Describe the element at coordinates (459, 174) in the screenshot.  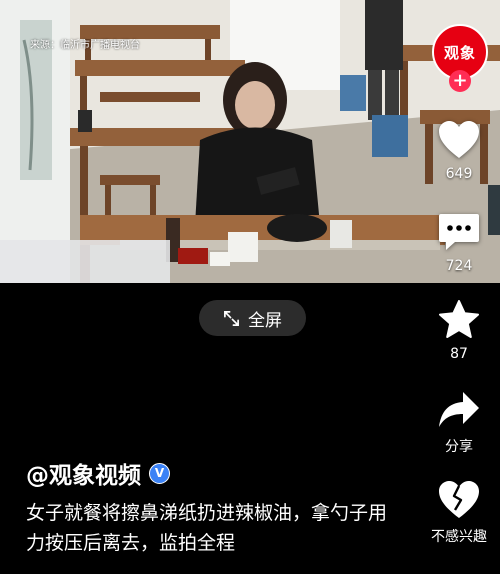
I see `like-count: 649` at that location.